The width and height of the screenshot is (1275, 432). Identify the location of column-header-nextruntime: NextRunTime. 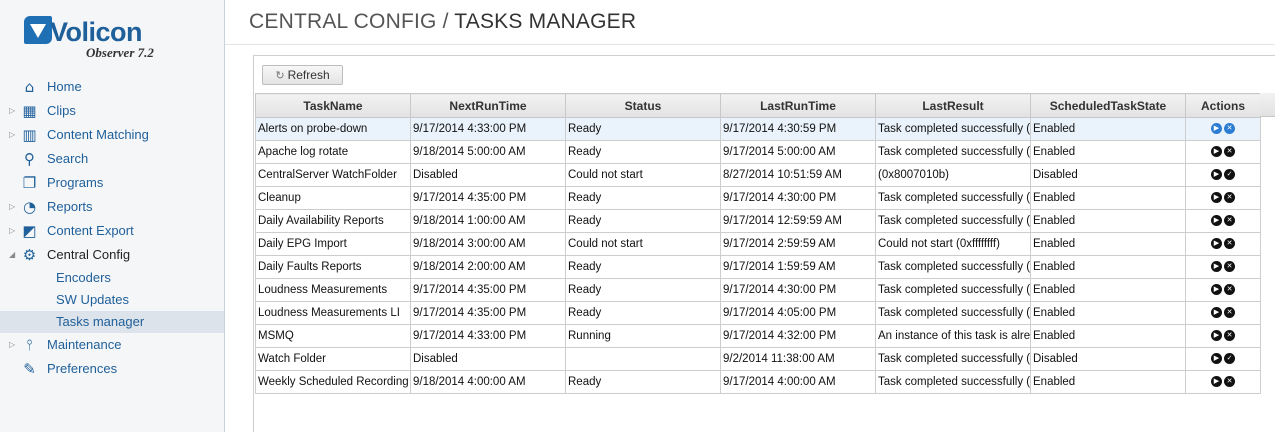
(488, 105).